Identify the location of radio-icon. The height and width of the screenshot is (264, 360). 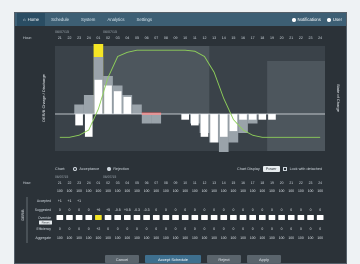
(109, 169).